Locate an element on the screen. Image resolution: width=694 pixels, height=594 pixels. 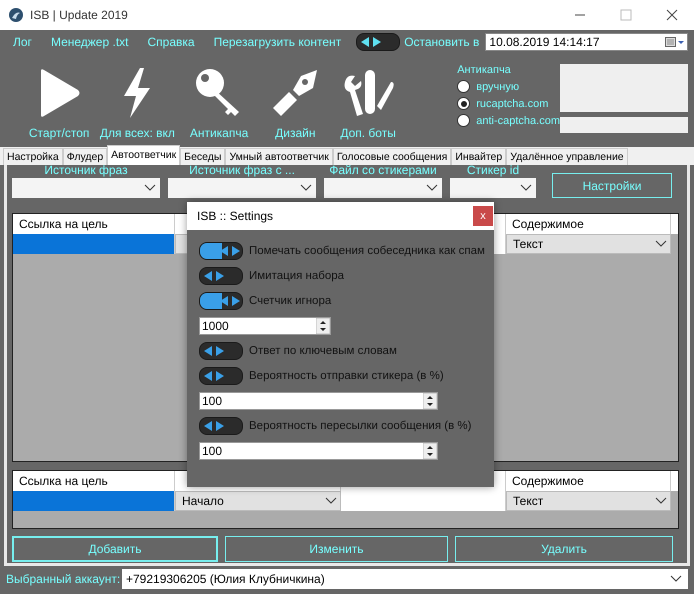
tab: Удалённое управление is located at coordinates (567, 156).